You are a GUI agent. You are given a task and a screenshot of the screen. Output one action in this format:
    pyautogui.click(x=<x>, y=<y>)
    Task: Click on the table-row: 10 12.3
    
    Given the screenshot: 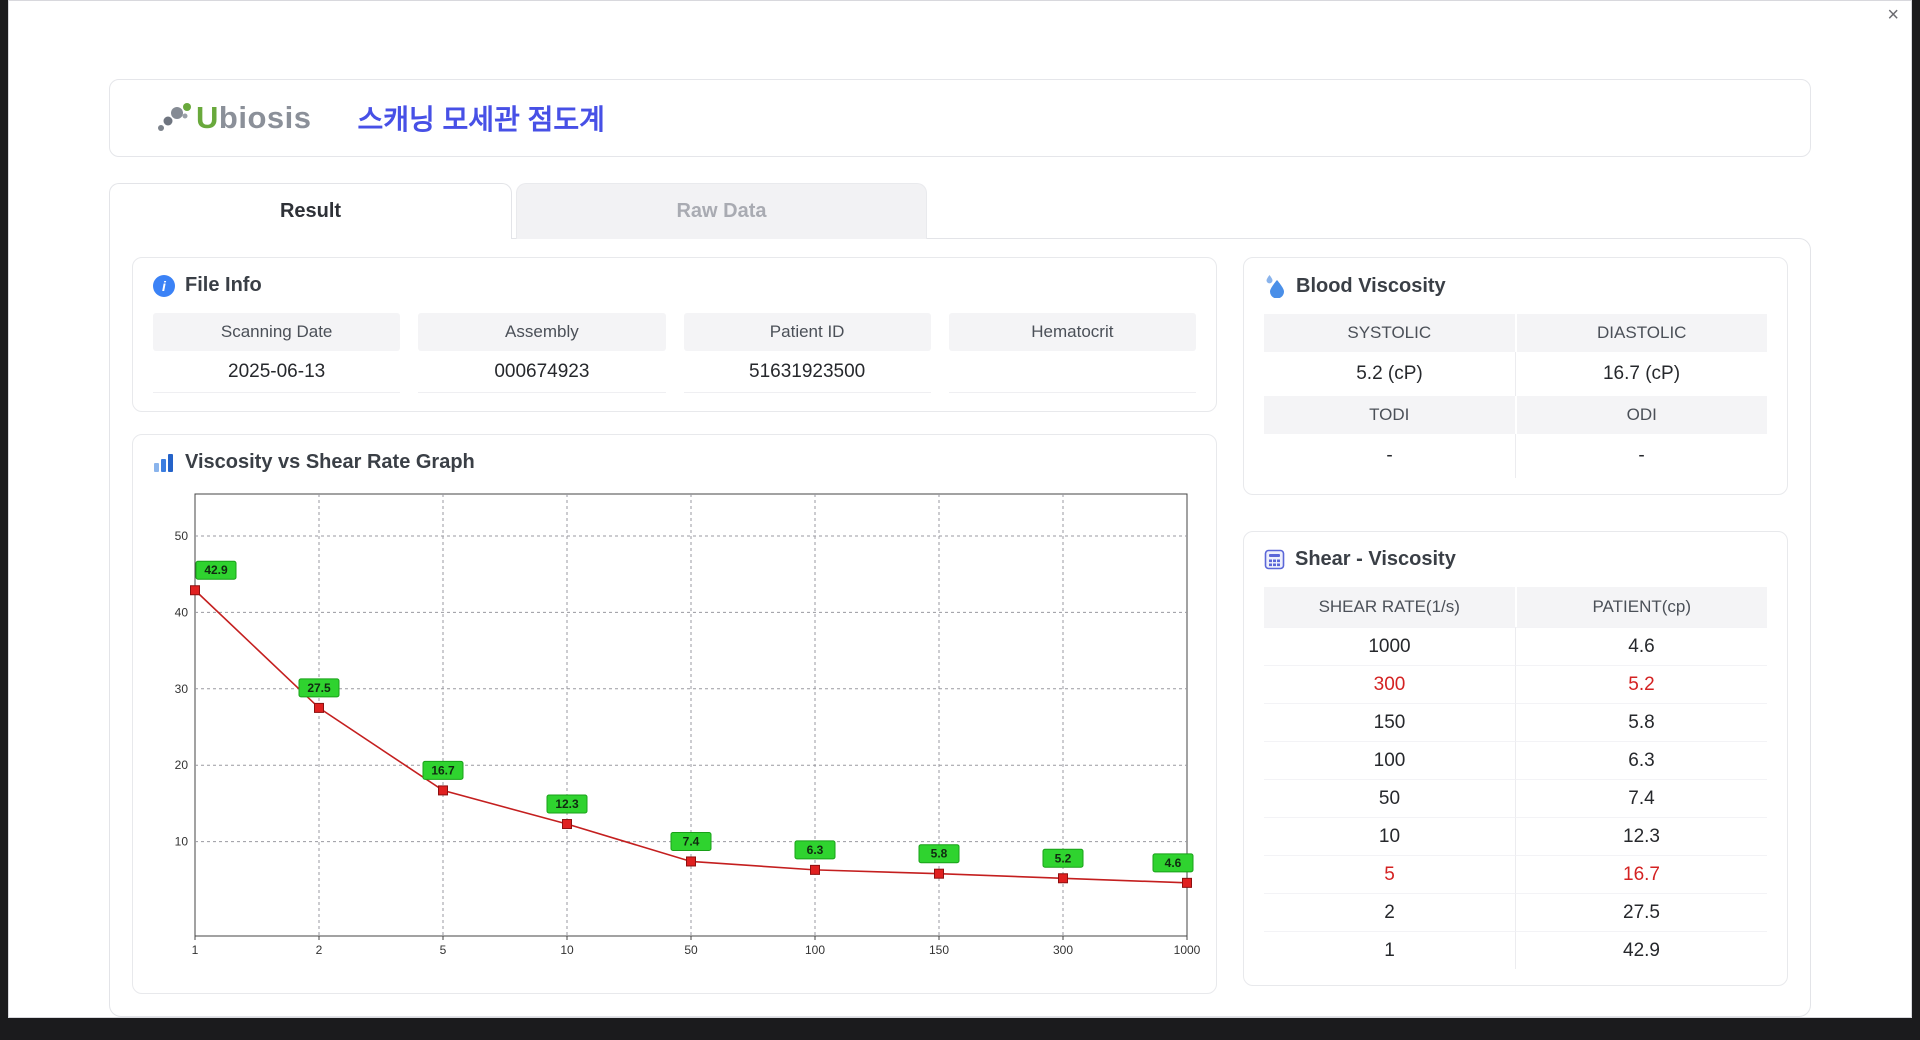 What is the action you would take?
    pyautogui.click(x=1515, y=836)
    